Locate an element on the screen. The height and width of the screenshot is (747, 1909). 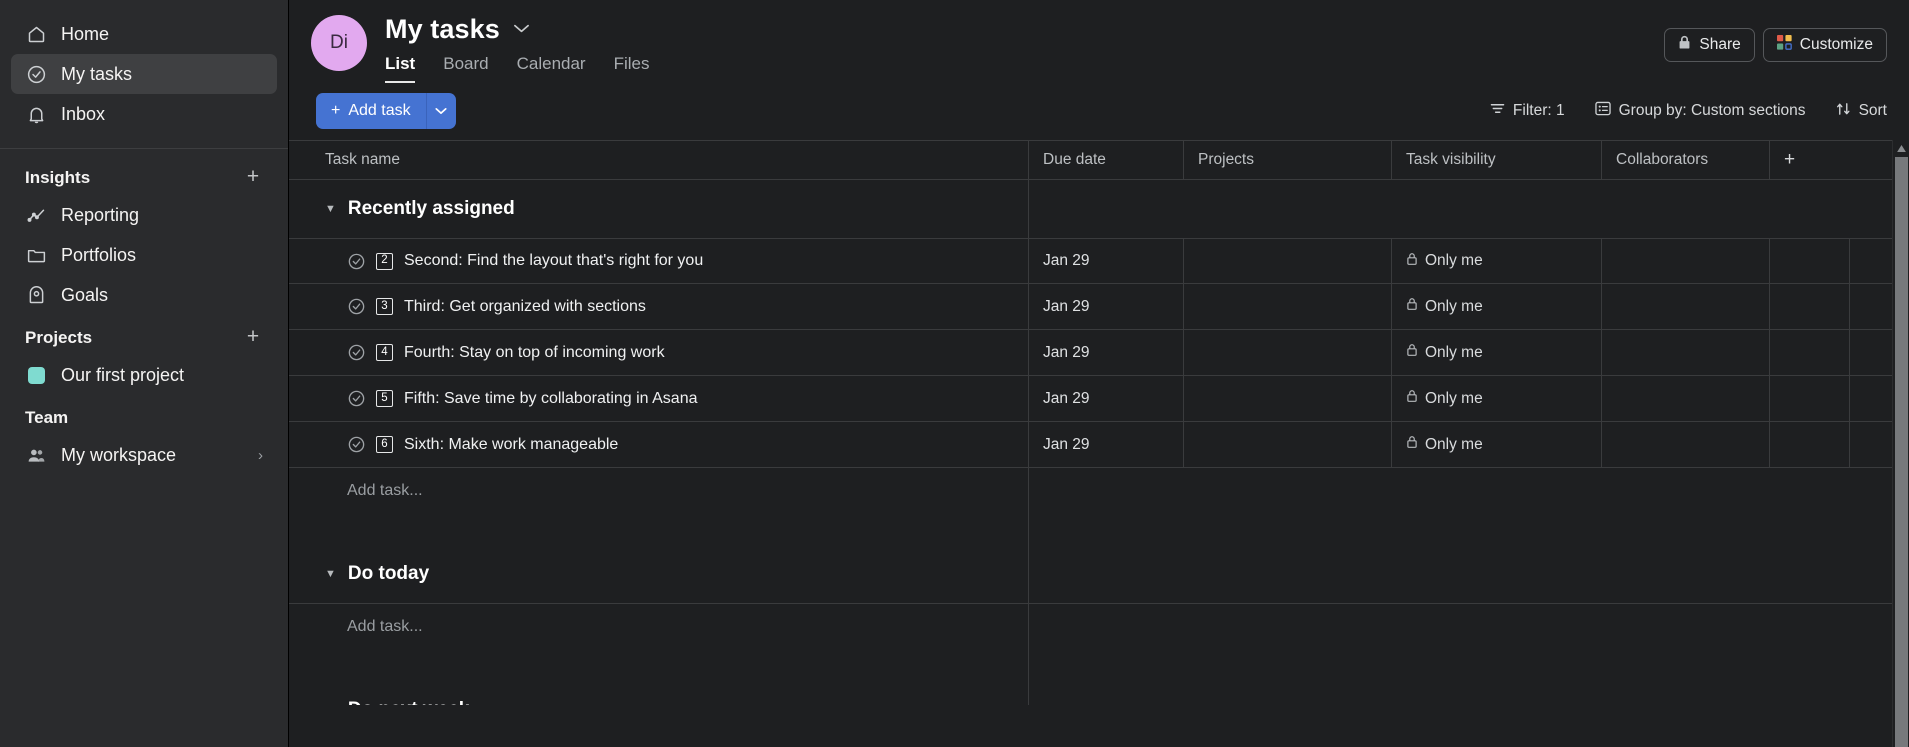
section-header-recently-assigned: ▼ Recently assigned is located at coordinates (1090, 209).